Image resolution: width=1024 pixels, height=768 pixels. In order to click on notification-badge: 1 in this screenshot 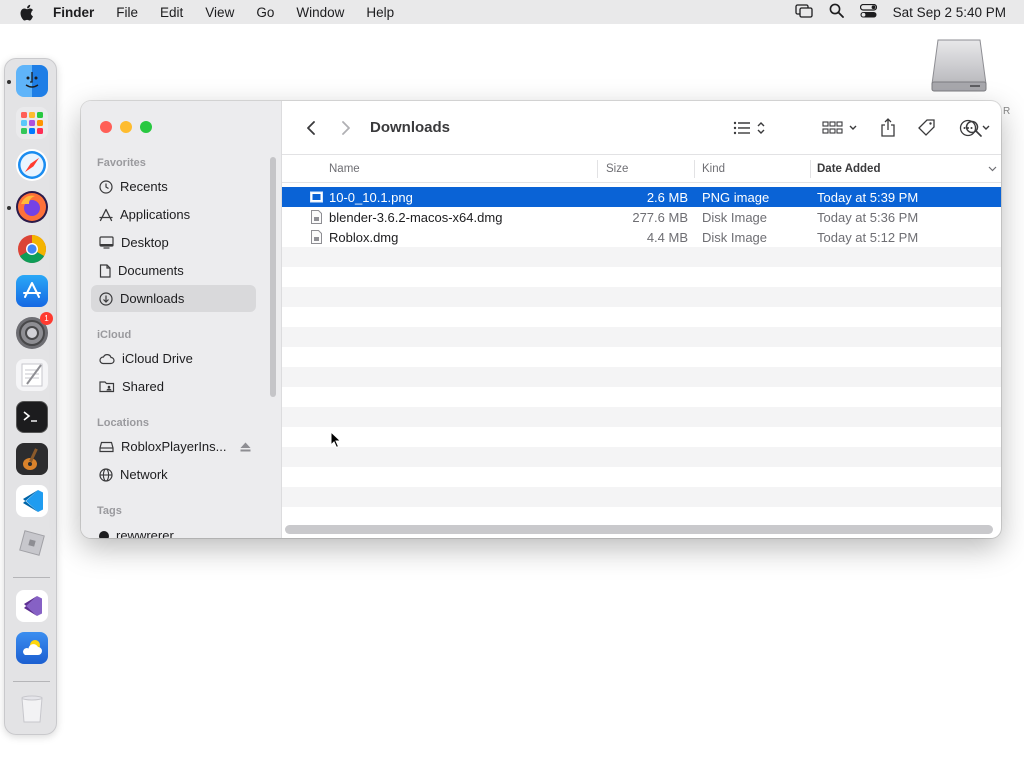, I will do `click(46, 318)`.